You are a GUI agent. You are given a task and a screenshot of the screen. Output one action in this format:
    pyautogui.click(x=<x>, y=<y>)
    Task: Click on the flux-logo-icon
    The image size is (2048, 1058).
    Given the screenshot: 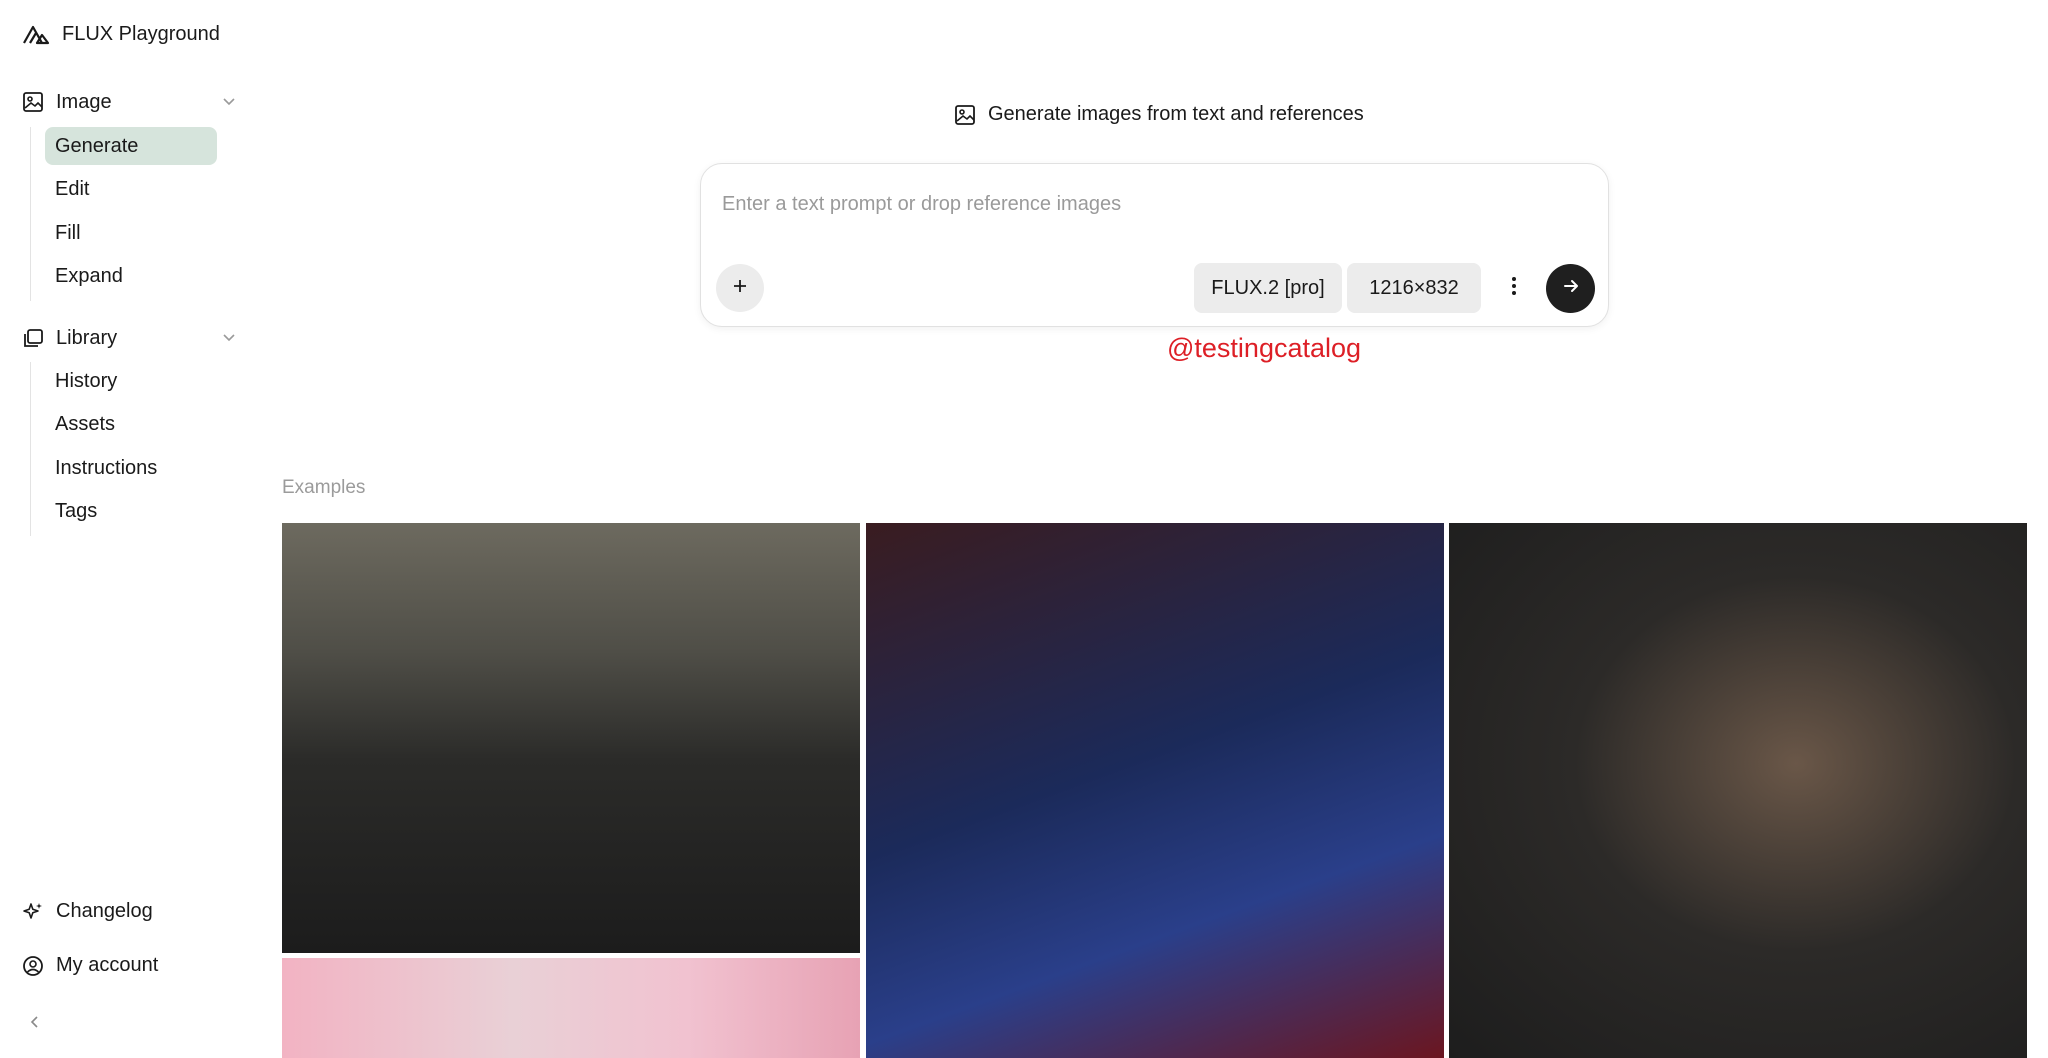 What is the action you would take?
    pyautogui.click(x=36, y=34)
    